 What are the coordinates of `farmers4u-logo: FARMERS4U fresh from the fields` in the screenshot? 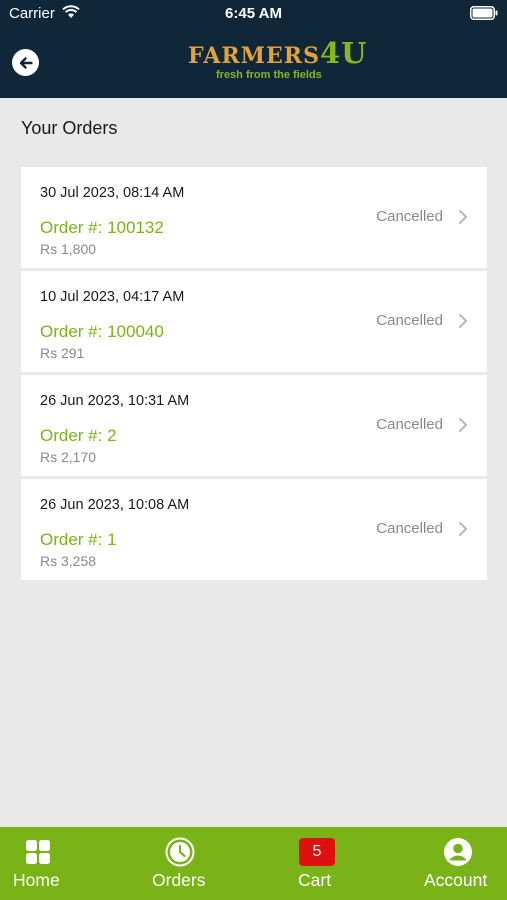 It's located at (278, 62).